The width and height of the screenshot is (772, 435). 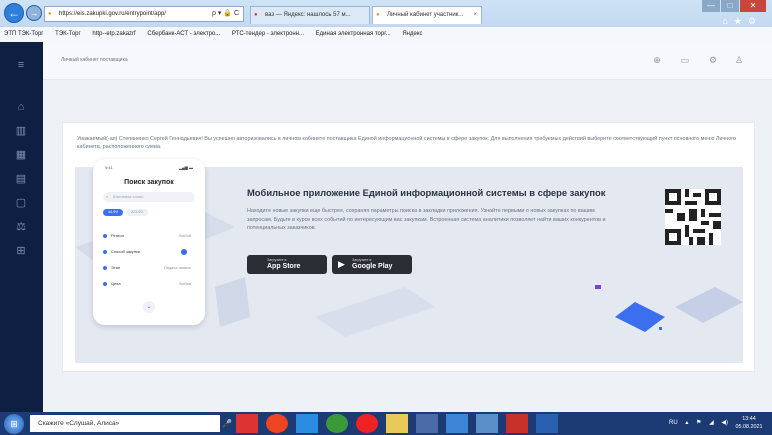 I want to click on taskbar-apps, so click(x=397, y=424).